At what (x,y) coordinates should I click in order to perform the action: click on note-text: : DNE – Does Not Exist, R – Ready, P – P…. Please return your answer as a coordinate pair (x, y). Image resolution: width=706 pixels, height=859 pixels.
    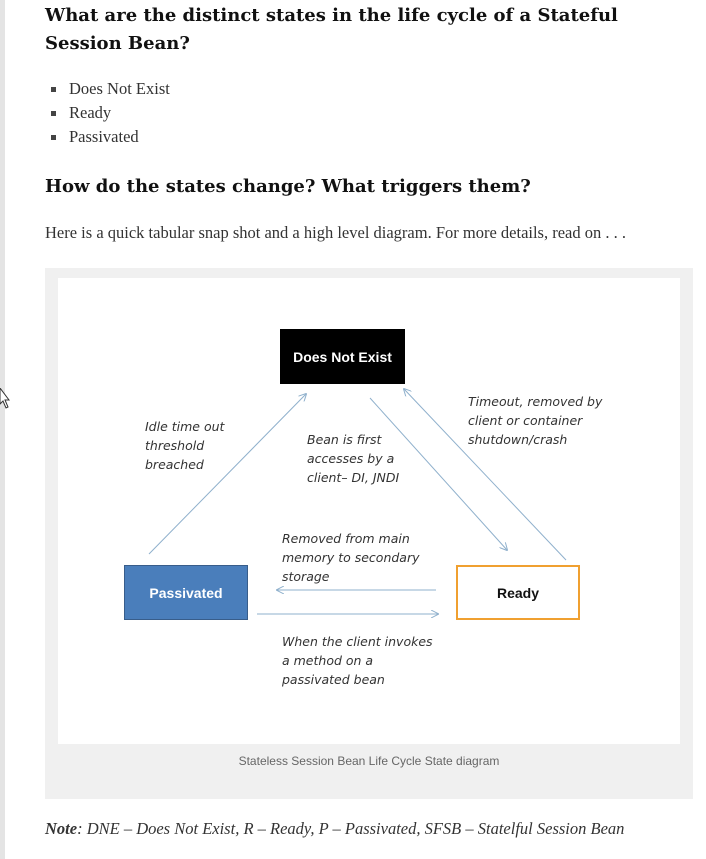
    Looking at the image, I should click on (351, 828).